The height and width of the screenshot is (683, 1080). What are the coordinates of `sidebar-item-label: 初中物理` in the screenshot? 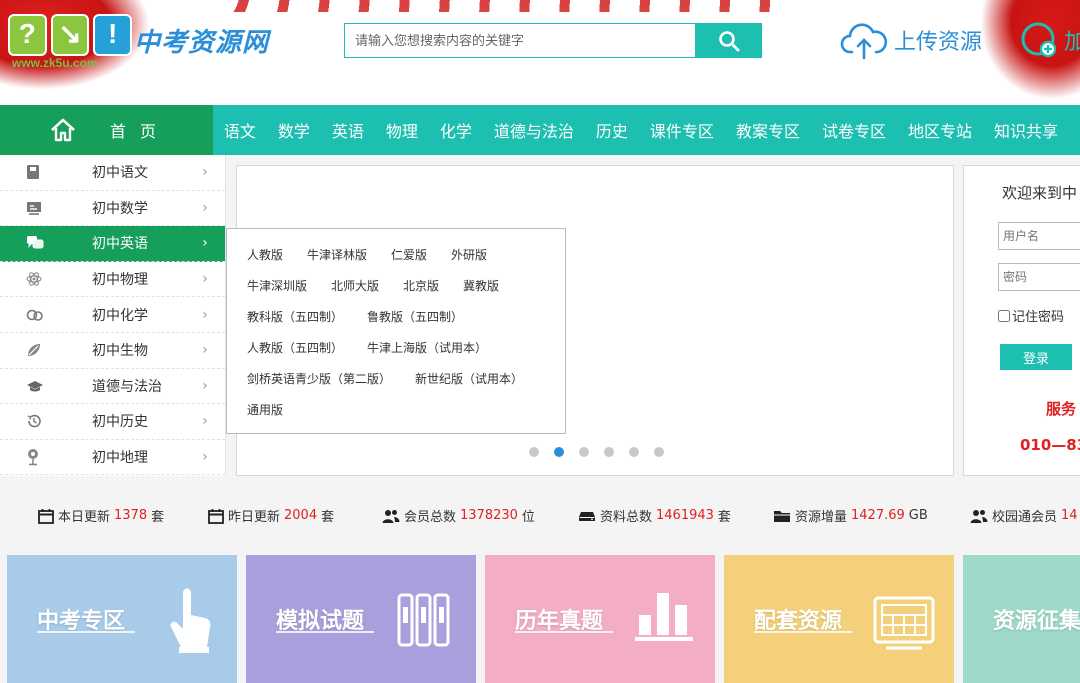 It's located at (120, 280).